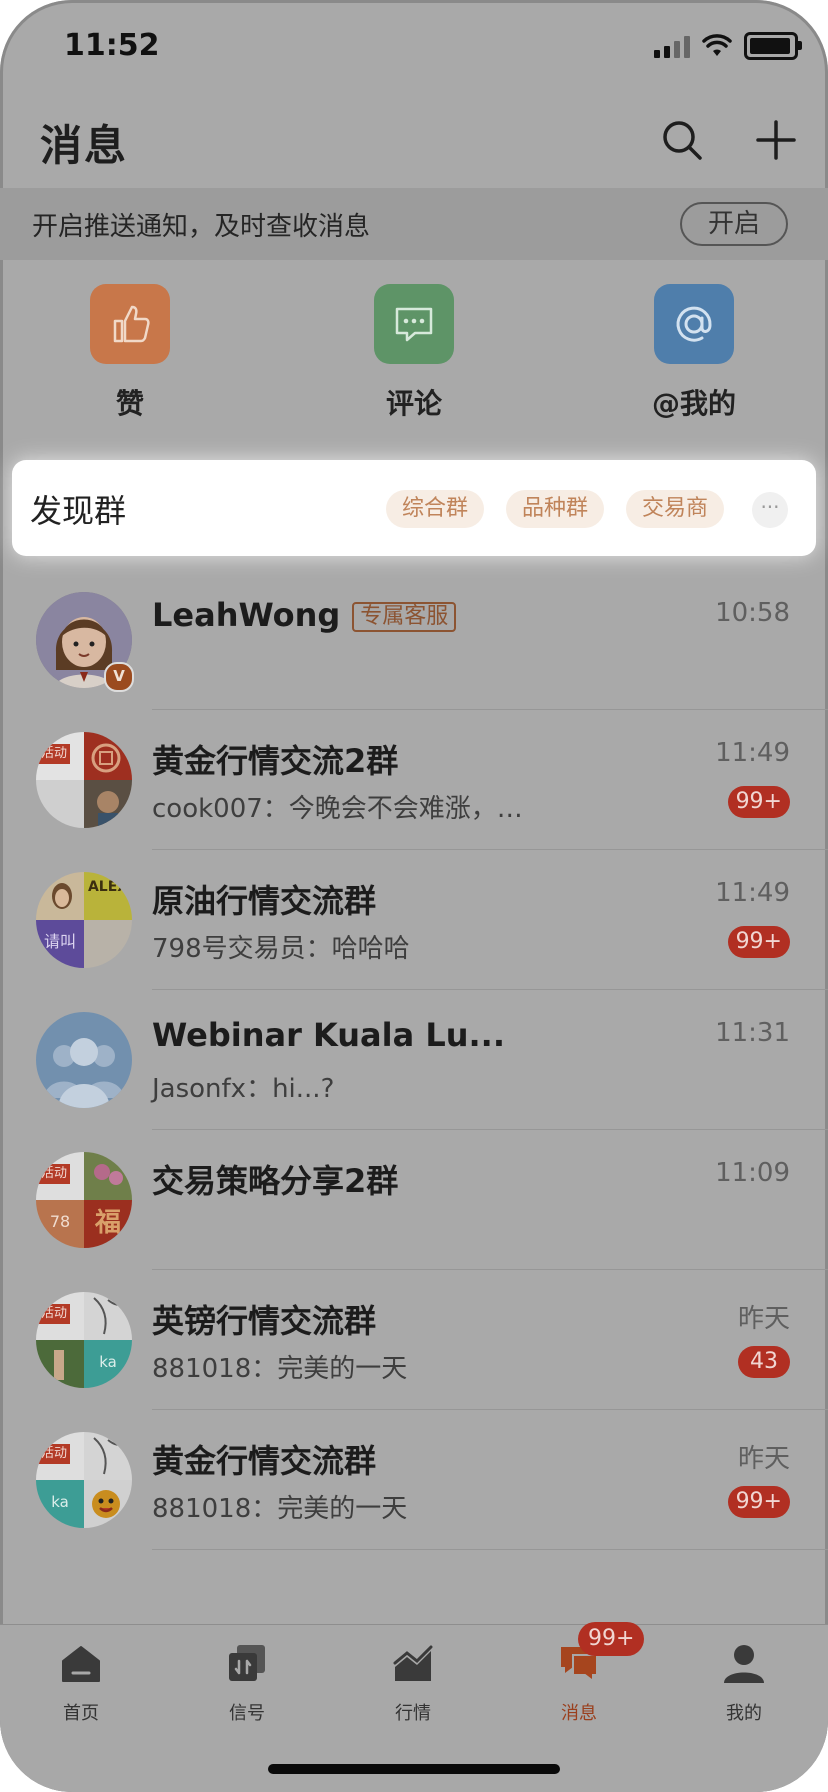  What do you see at coordinates (275, 761) in the screenshot?
I see `conversation-name: 黄金行情交流2群` at bounding box center [275, 761].